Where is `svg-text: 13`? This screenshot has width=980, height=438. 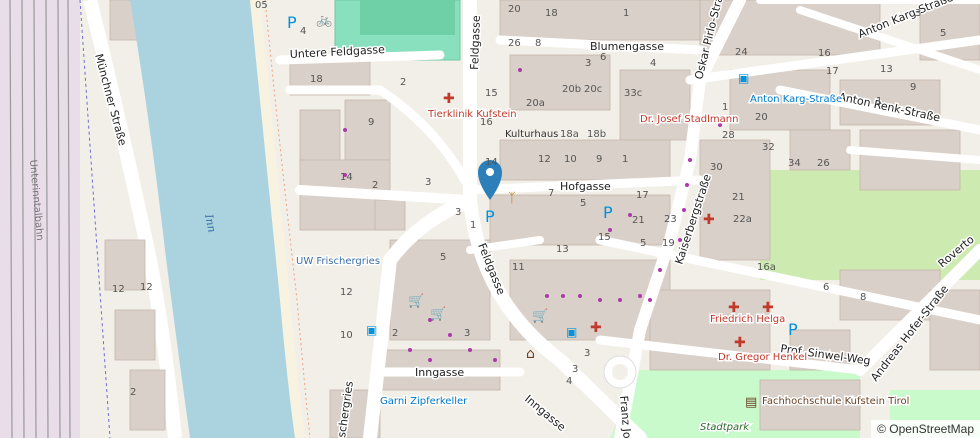 svg-text: 13 is located at coordinates (886, 69).